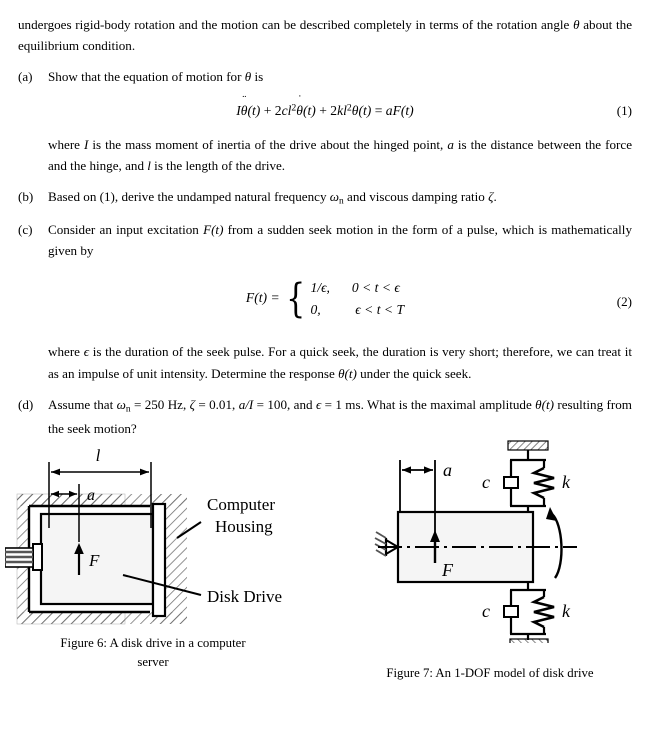 The height and width of the screenshot is (735, 650). Describe the element at coordinates (542, 612) in the screenshot. I see `spring-bottom-symbol` at that location.